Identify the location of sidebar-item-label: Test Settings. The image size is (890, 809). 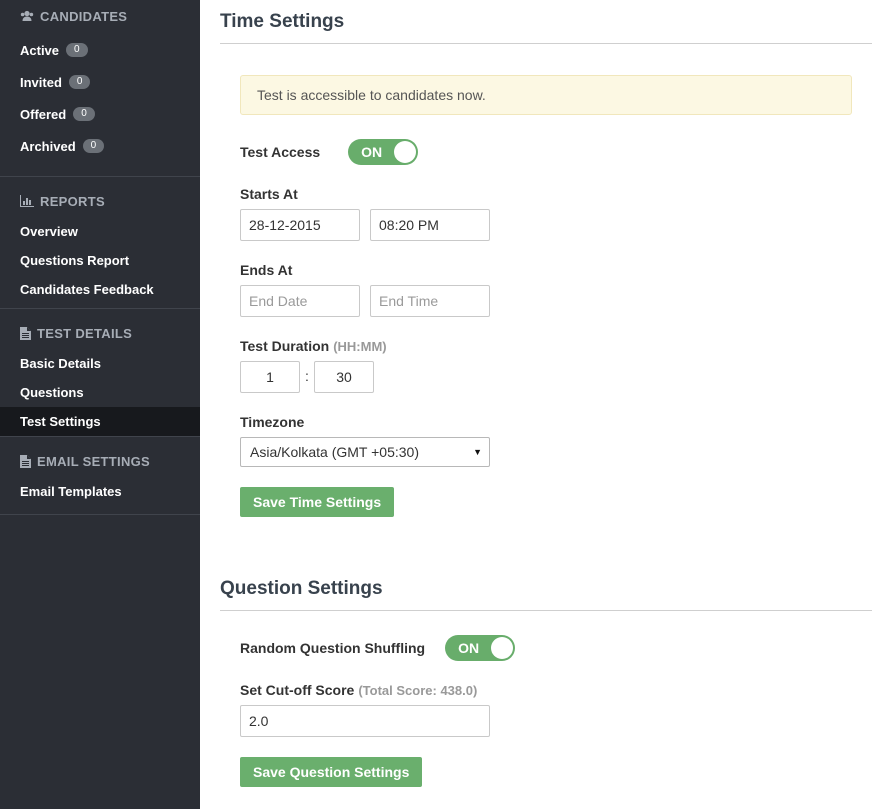
(60, 421).